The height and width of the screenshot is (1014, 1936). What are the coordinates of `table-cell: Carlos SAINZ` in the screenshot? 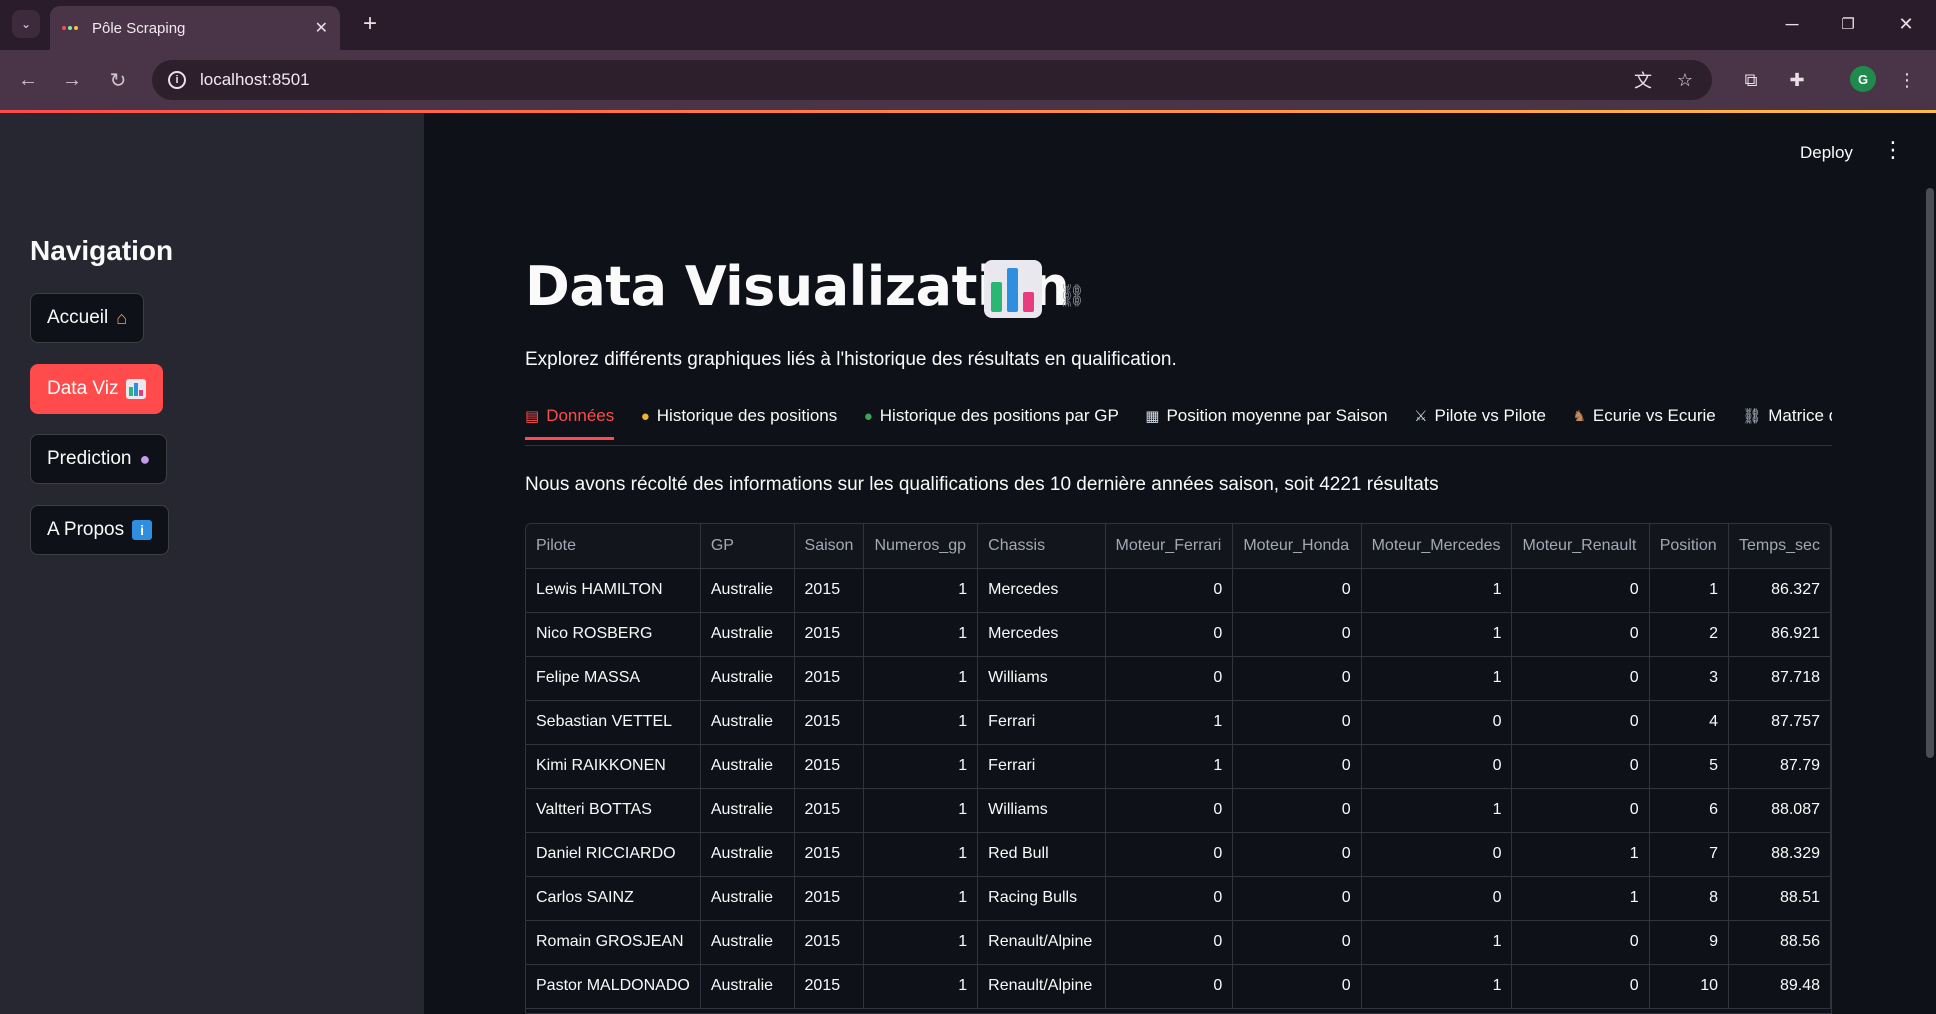 It's located at (613, 898).